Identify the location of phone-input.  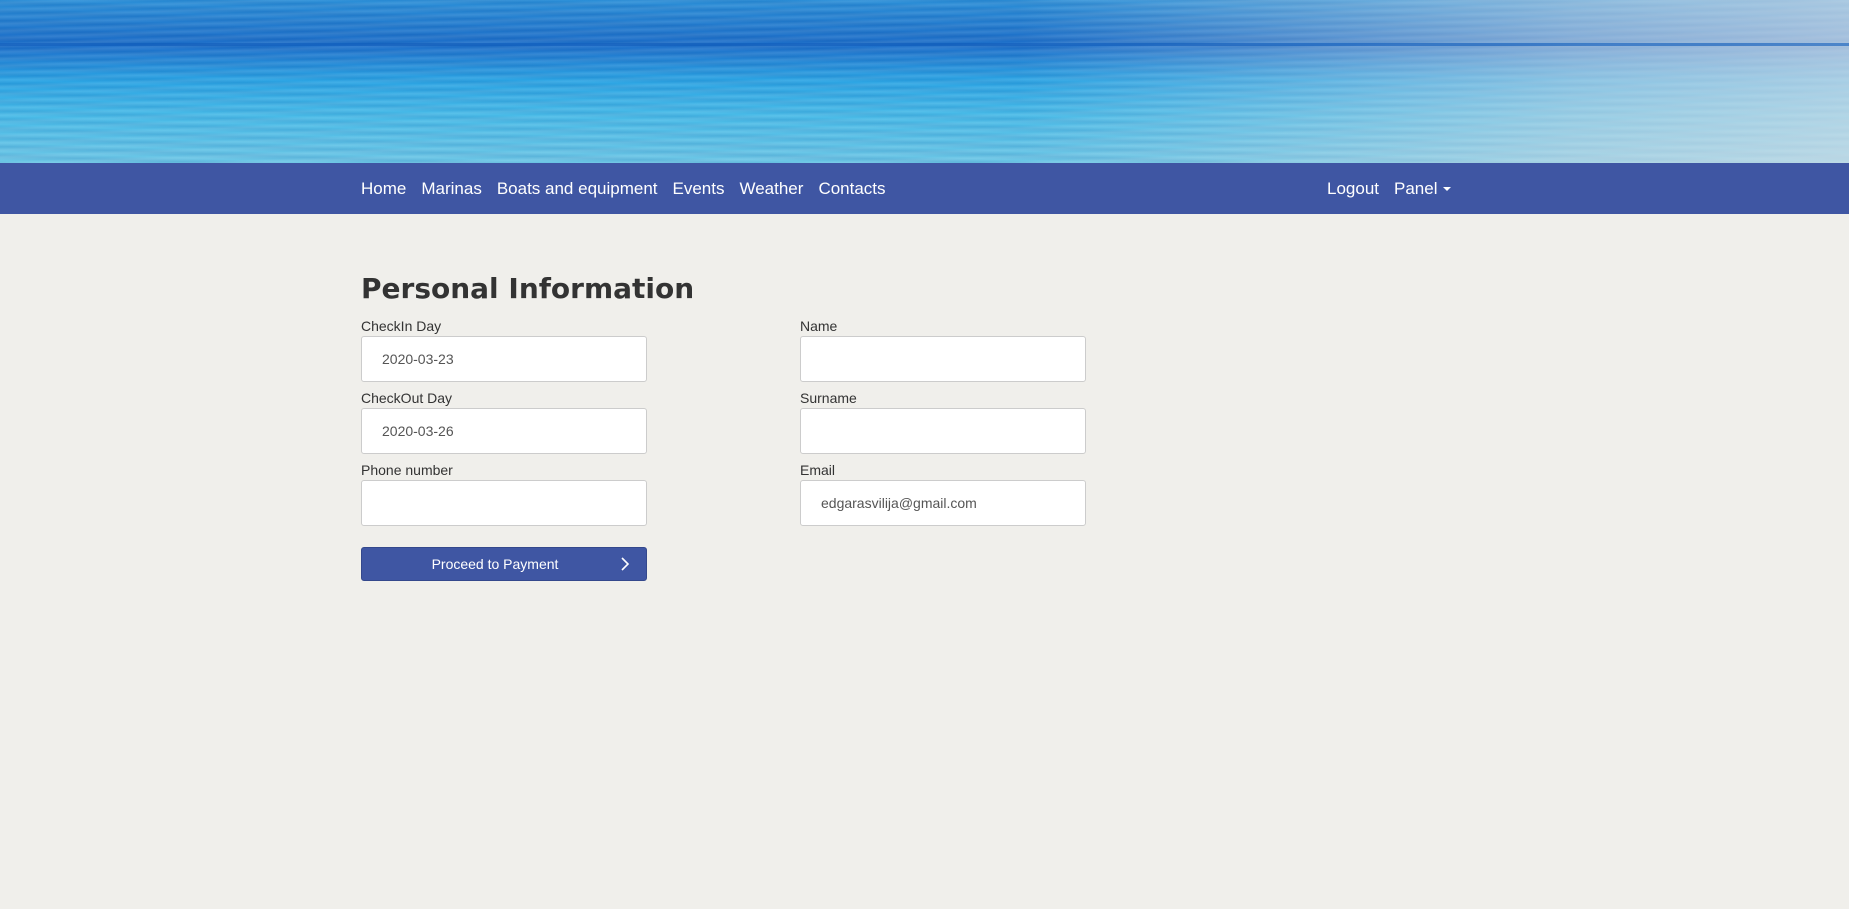
(504, 503).